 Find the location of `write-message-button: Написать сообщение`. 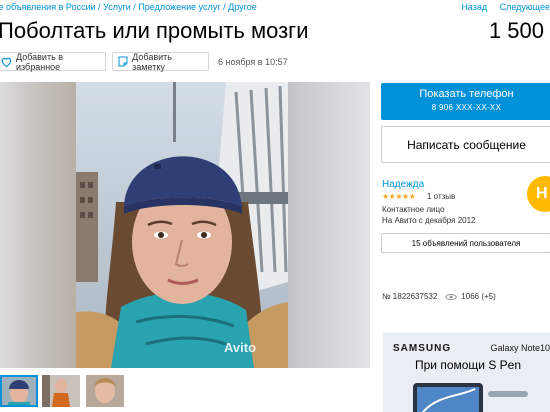

write-message-button: Написать сообщение is located at coordinates (465, 144).